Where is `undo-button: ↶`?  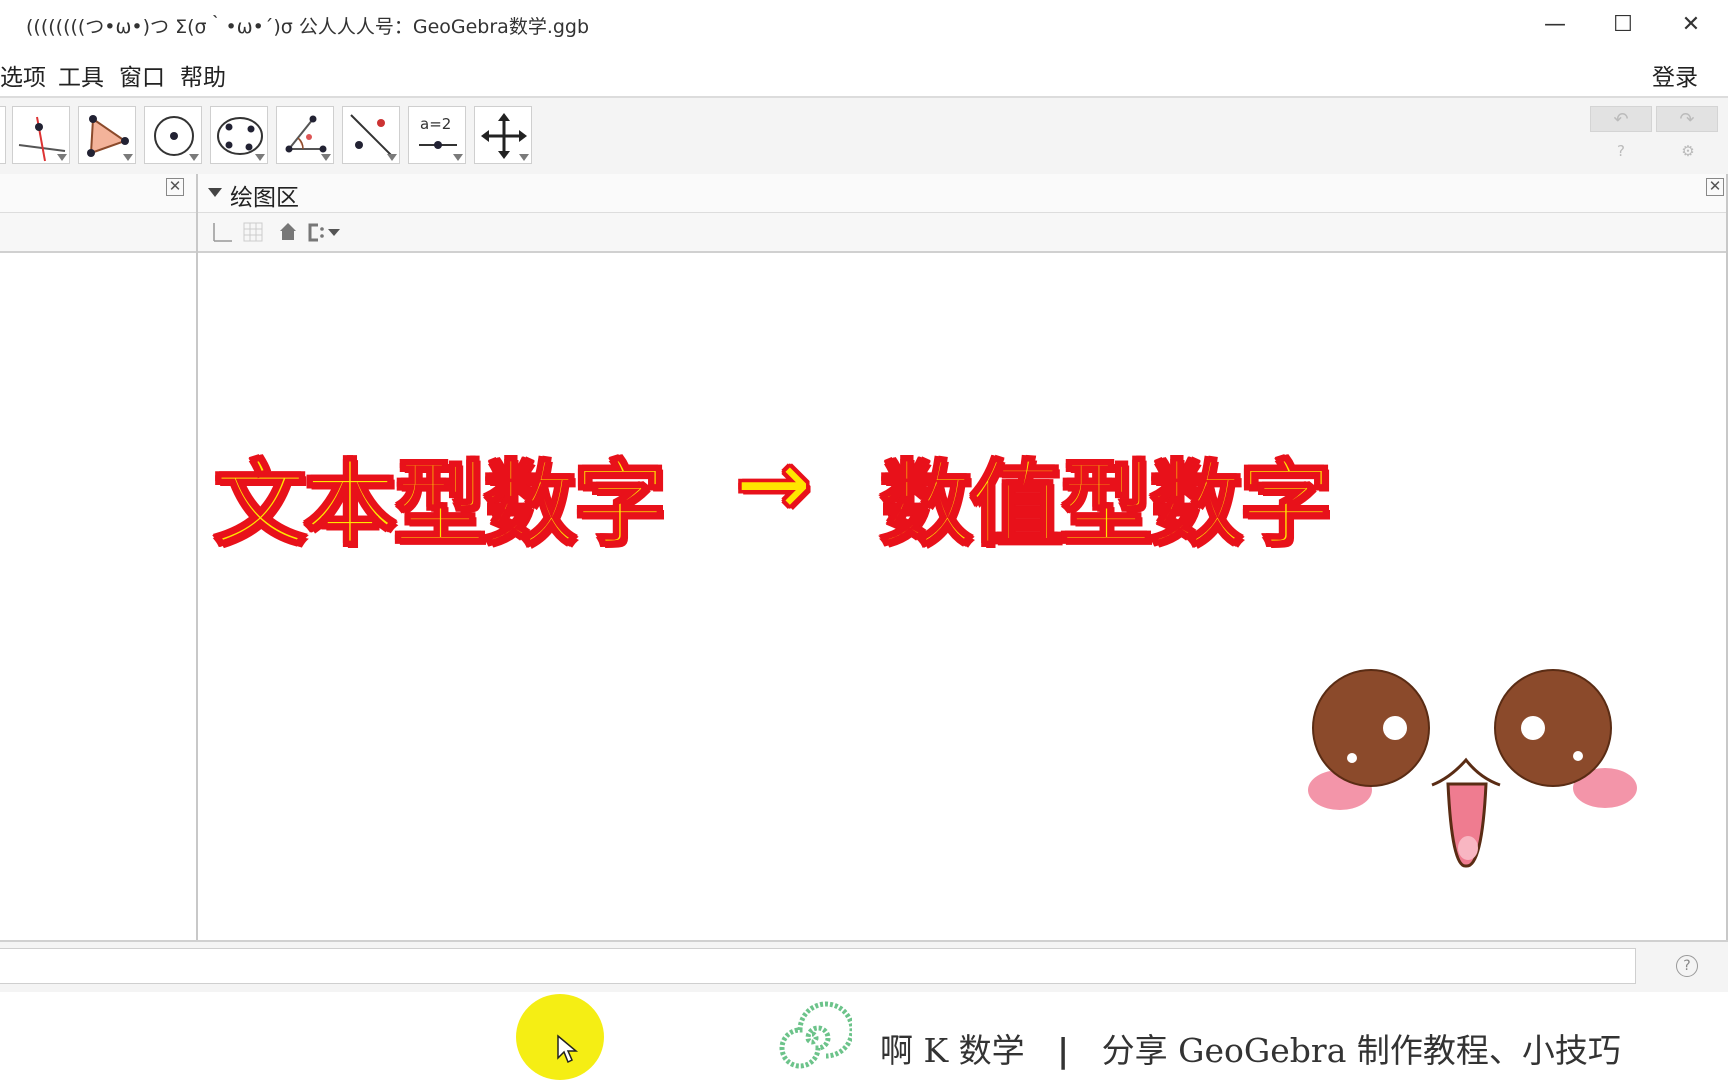
undo-button: ↶ is located at coordinates (1621, 119).